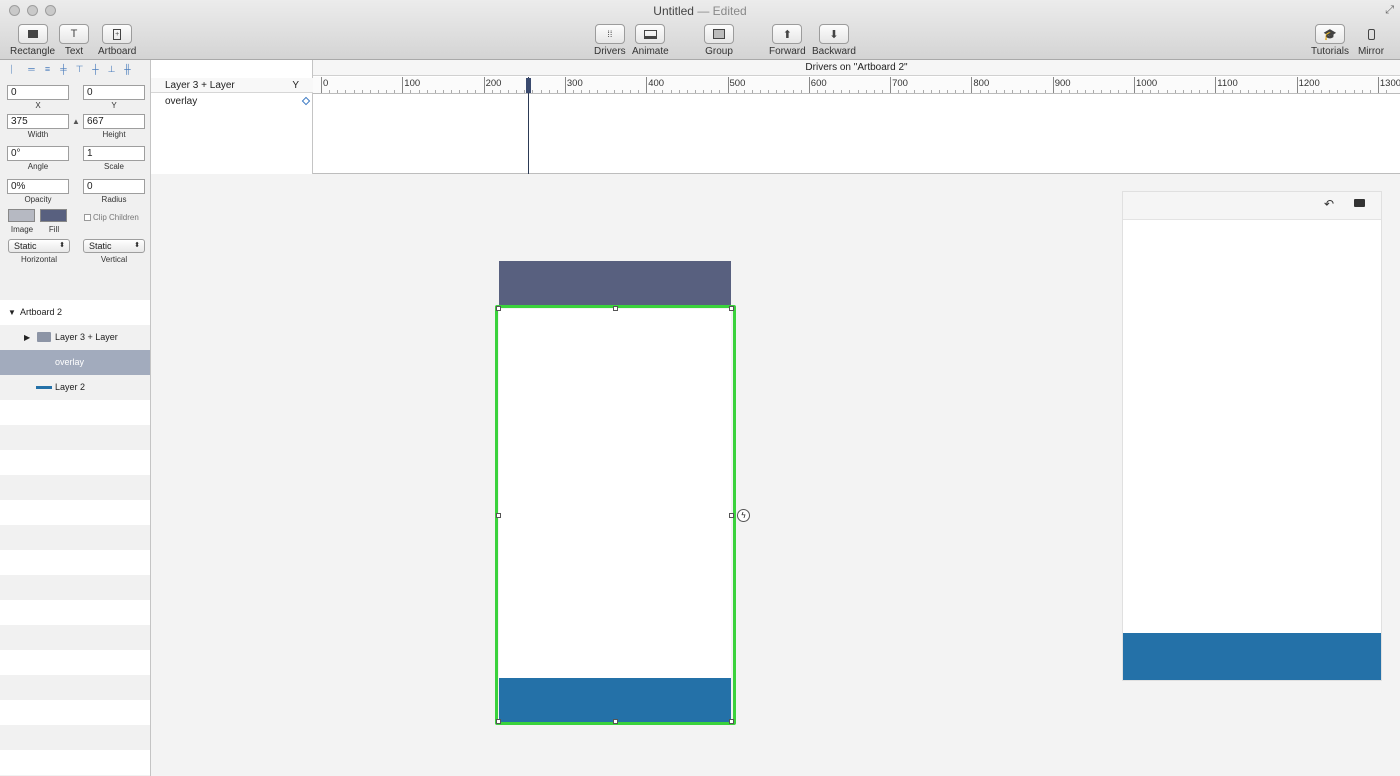 The height and width of the screenshot is (776, 1400). Describe the element at coordinates (610, 40) in the screenshot. I see `drivers-button: ⁞⁞ Drivers` at that location.